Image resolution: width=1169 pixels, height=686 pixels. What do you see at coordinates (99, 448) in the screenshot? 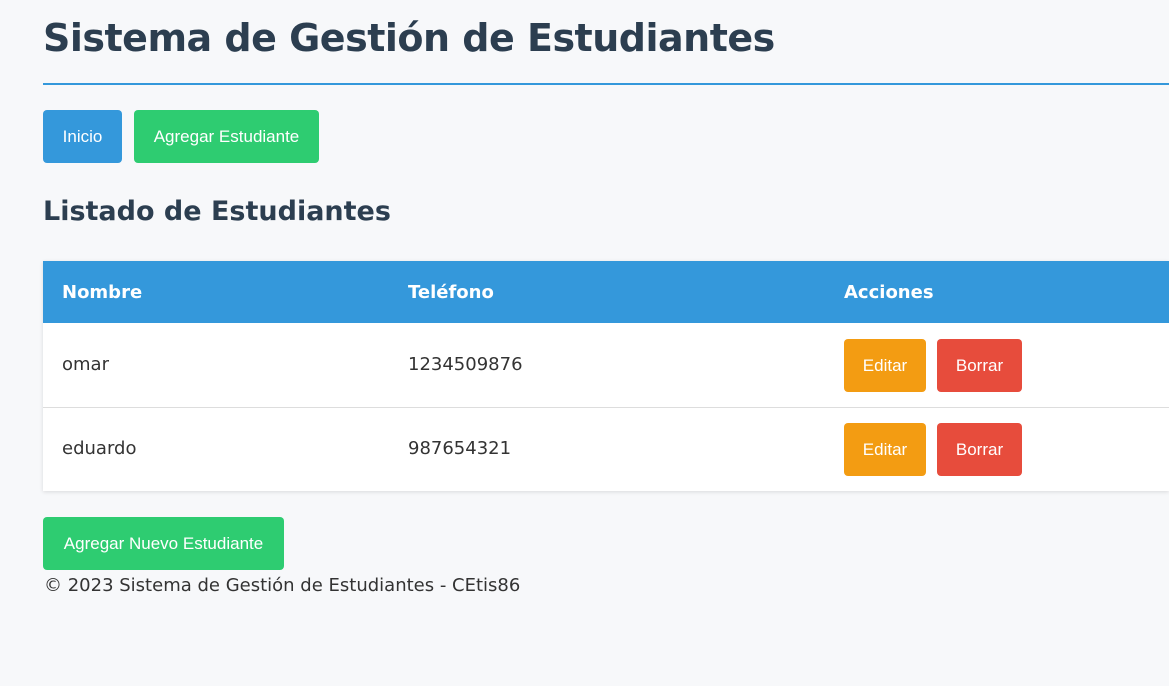
I see `student-name: eduardo` at bounding box center [99, 448].